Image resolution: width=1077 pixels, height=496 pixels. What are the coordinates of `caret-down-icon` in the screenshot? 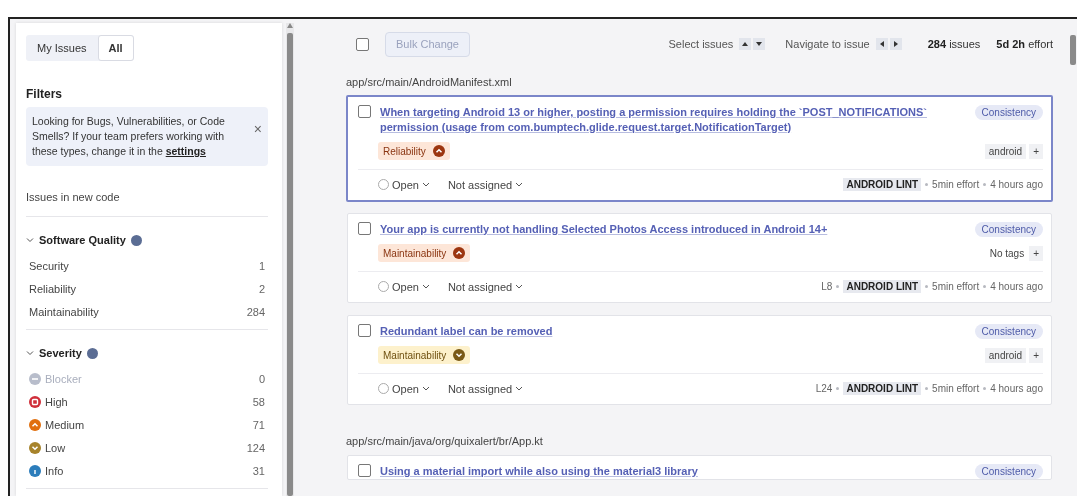 It's located at (759, 44).